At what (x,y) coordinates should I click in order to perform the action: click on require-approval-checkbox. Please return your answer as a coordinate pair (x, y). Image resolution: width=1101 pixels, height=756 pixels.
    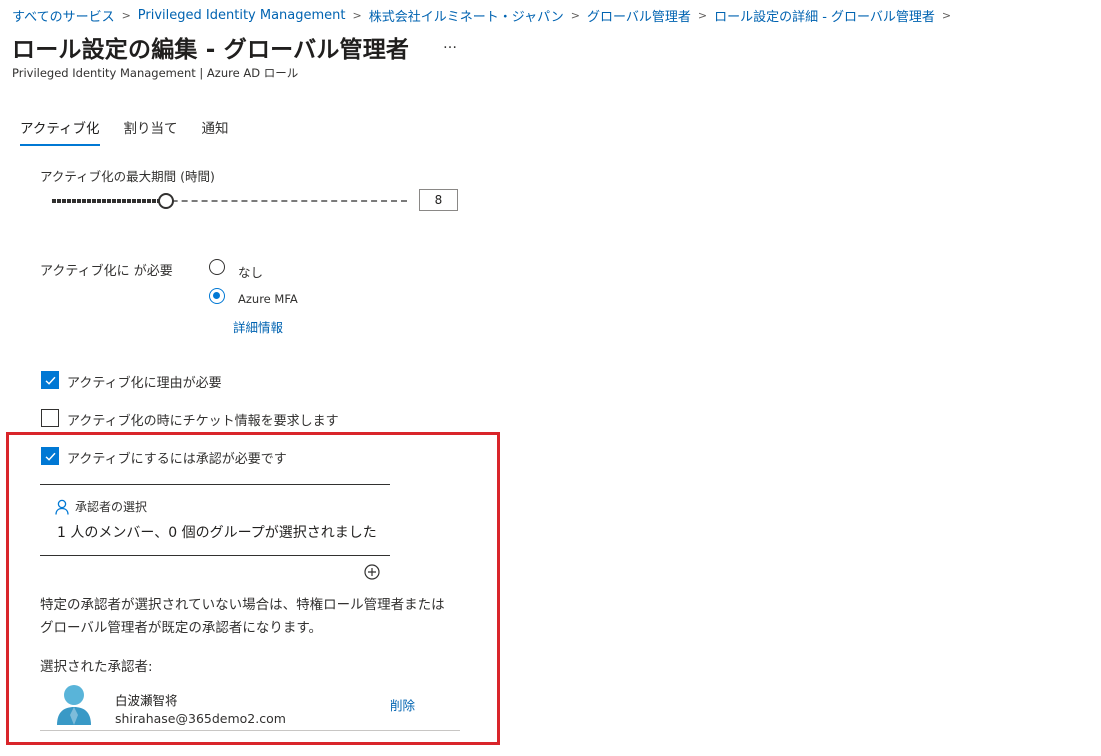
    Looking at the image, I should click on (50, 456).